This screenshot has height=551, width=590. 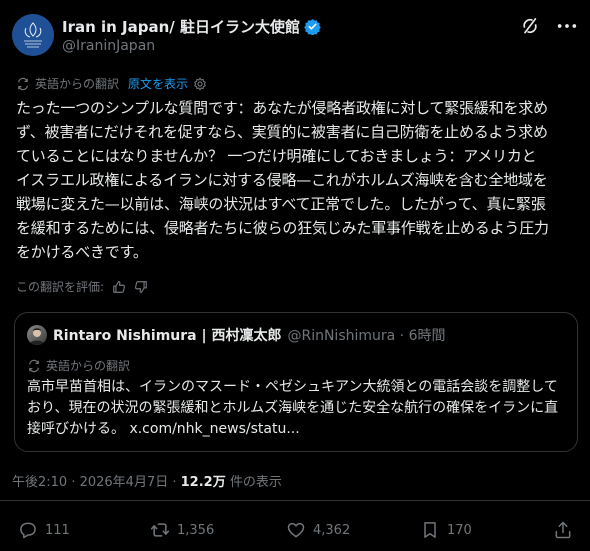 I want to click on name-row: Iran in Japan/ 駐日イラン大使館, so click(x=191, y=26).